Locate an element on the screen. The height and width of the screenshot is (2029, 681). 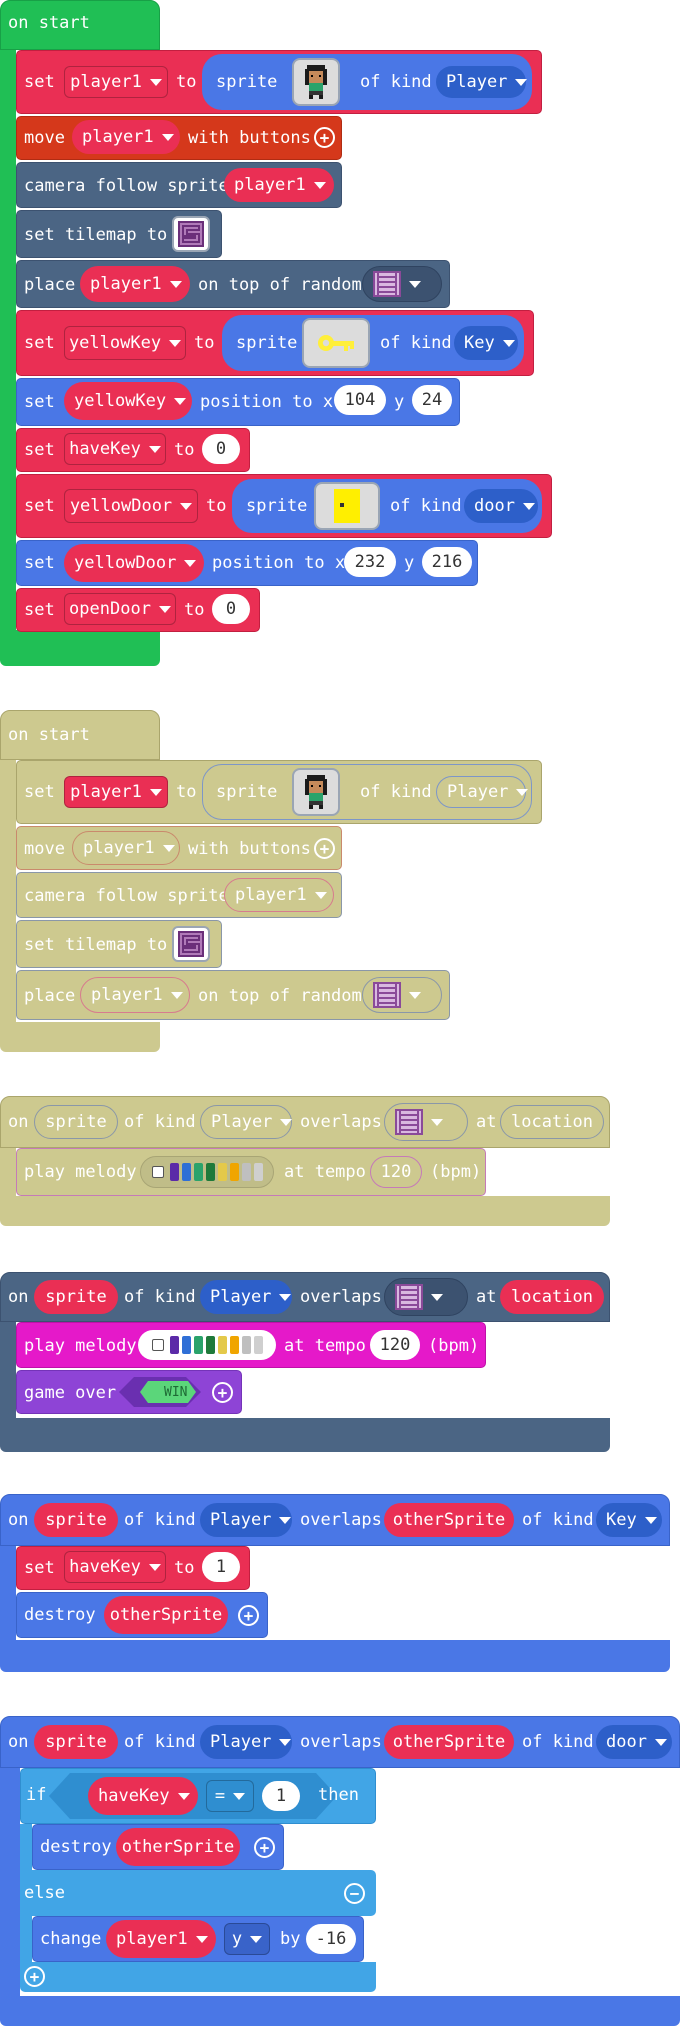
else-row is located at coordinates (198, 1893).